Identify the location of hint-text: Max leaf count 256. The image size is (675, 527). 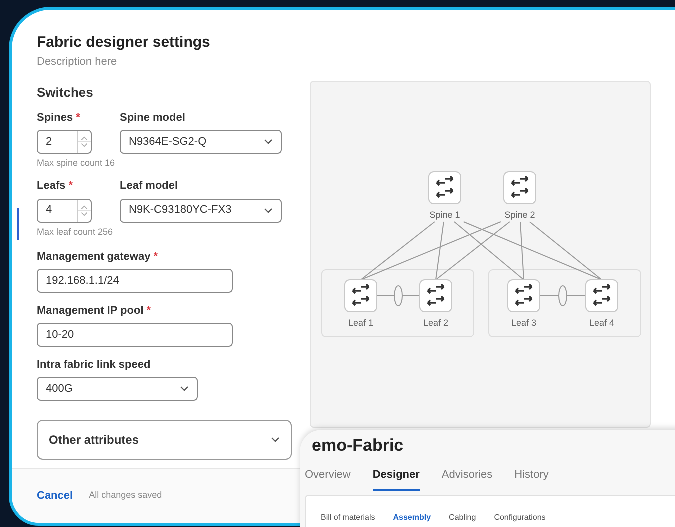
(75, 232).